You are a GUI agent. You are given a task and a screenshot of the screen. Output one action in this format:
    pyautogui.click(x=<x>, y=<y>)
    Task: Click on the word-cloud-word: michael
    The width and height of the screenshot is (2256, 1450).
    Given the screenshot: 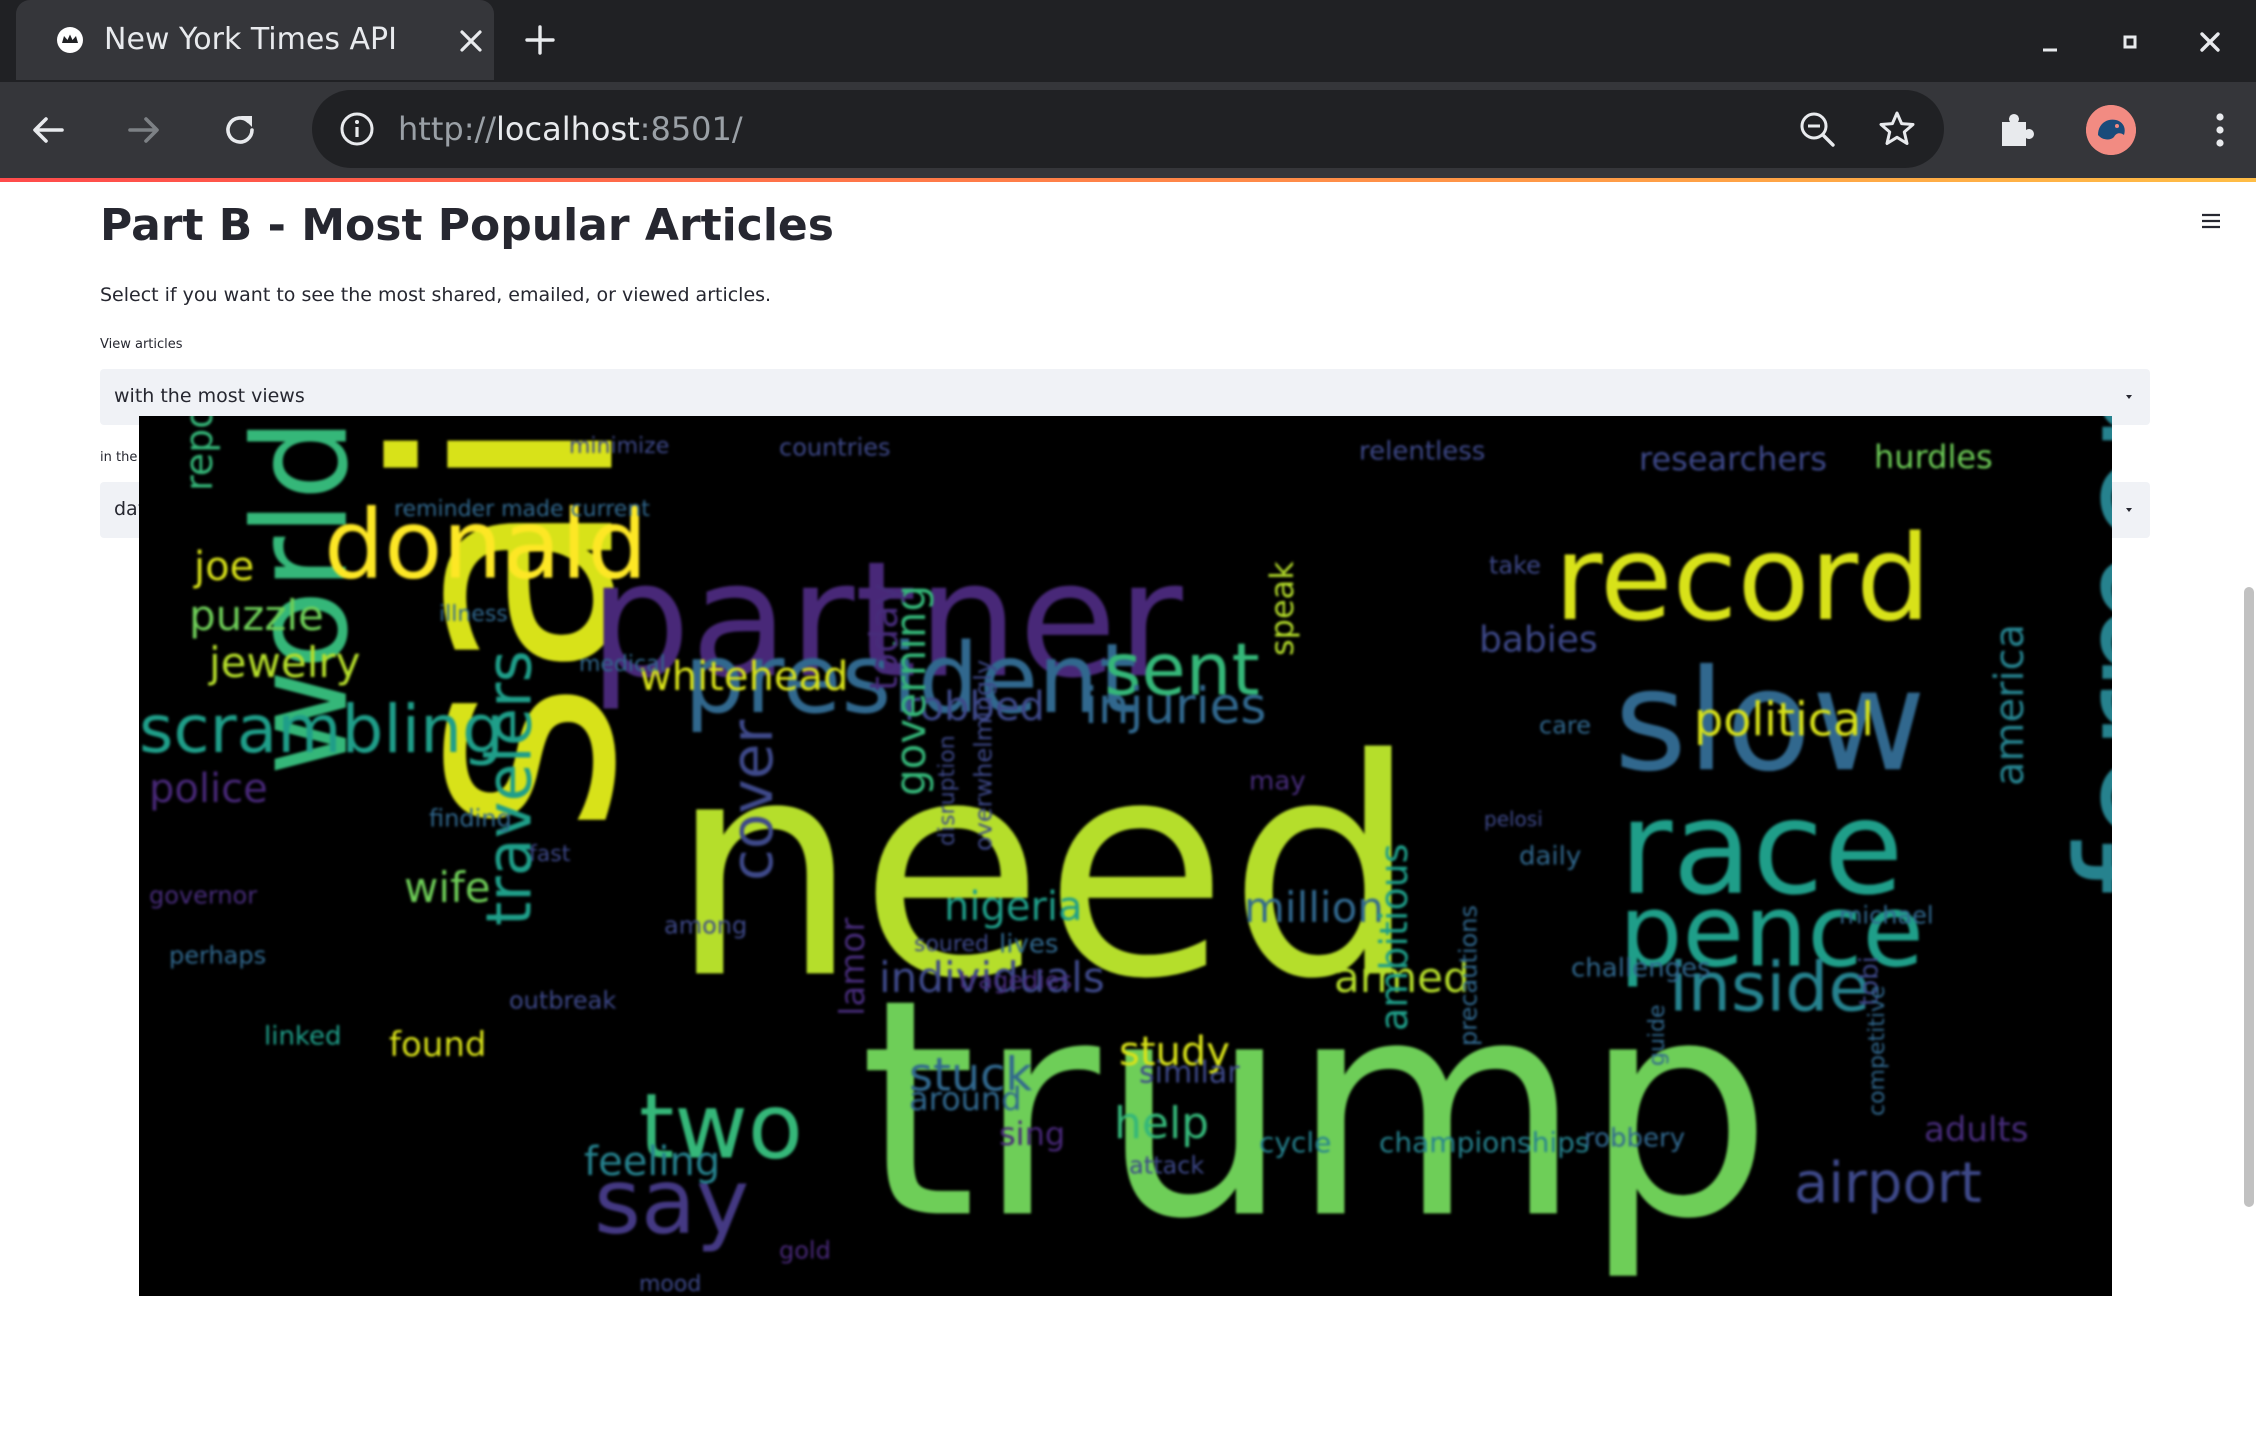 What is the action you would take?
    pyautogui.click(x=1886, y=916)
    